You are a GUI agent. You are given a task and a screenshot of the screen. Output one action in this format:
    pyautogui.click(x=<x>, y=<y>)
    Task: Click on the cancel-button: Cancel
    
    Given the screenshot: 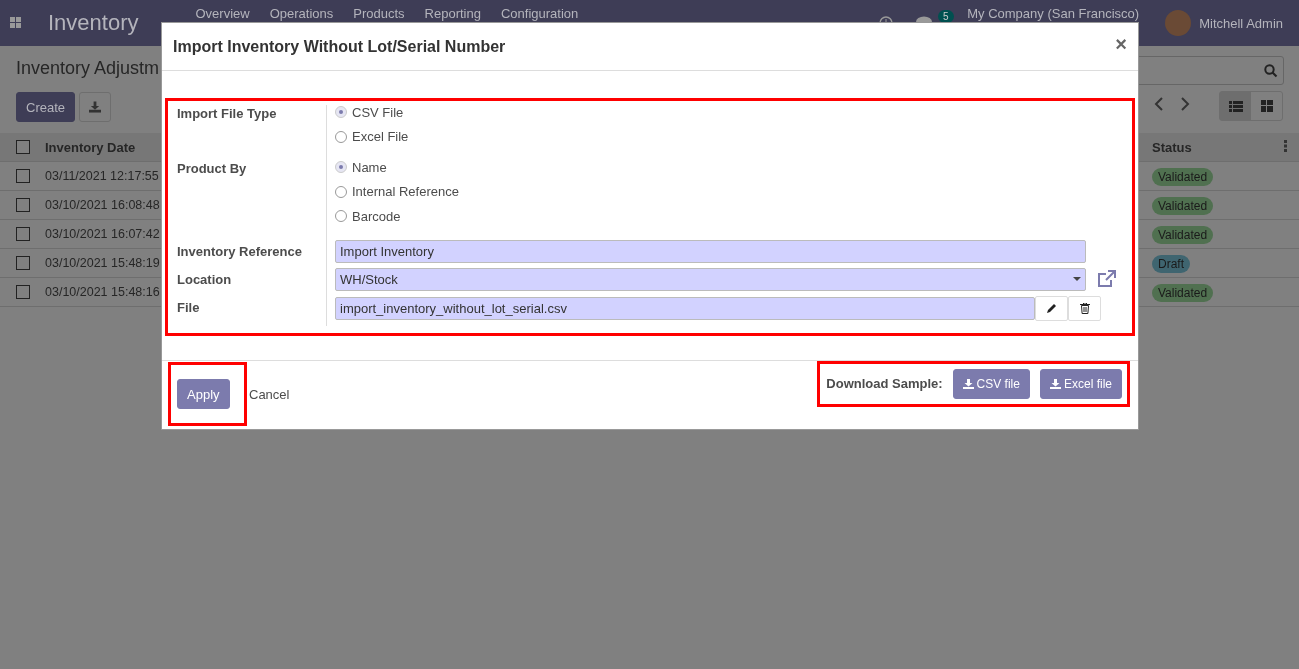 What is the action you would take?
    pyautogui.click(x=269, y=394)
    